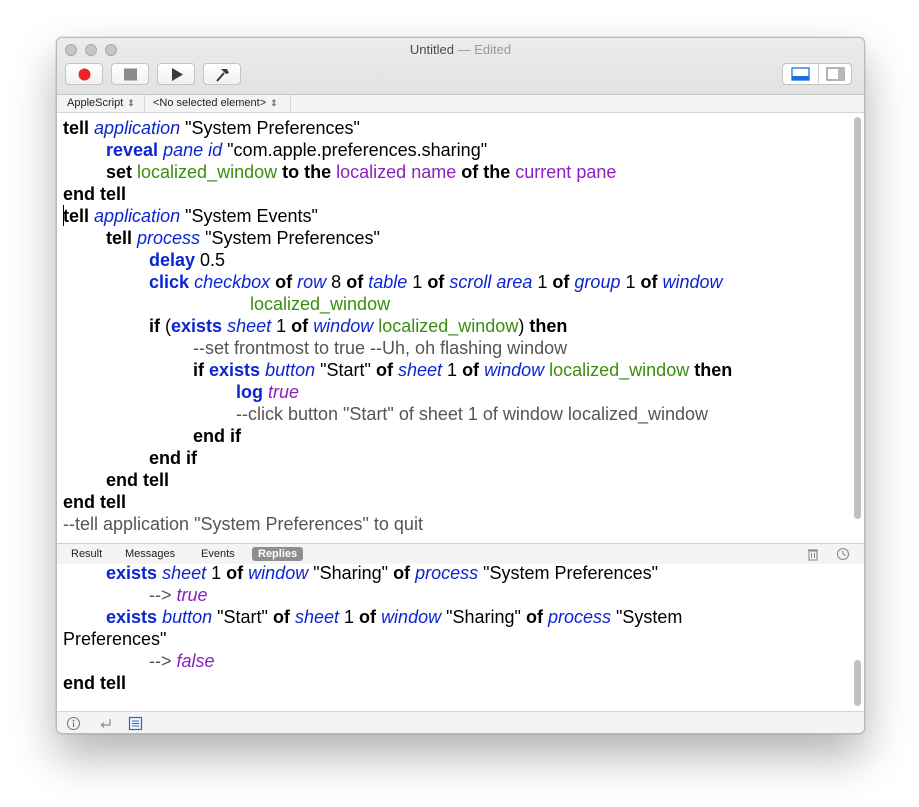  What do you see at coordinates (268, 392) in the screenshot?
I see `code-line: log true` at bounding box center [268, 392].